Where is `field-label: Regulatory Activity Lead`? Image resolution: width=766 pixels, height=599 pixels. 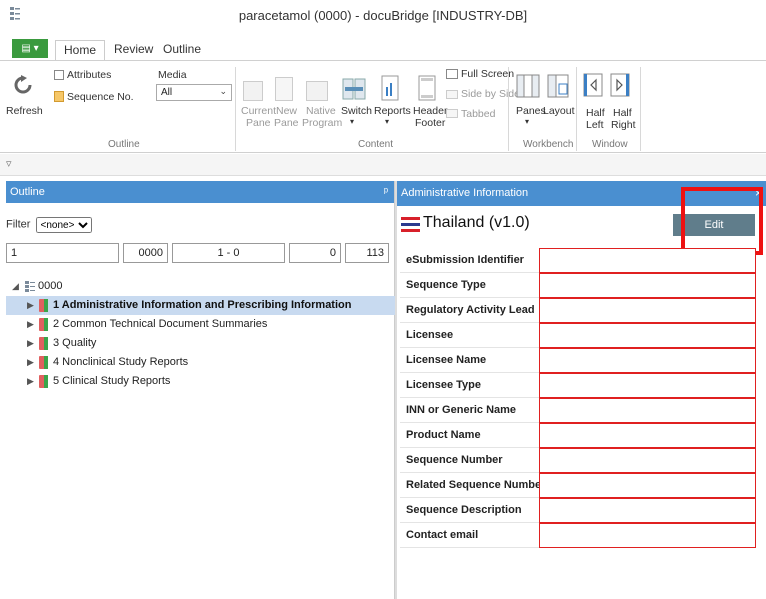
field-label: Regulatory Activity Lead is located at coordinates (470, 310).